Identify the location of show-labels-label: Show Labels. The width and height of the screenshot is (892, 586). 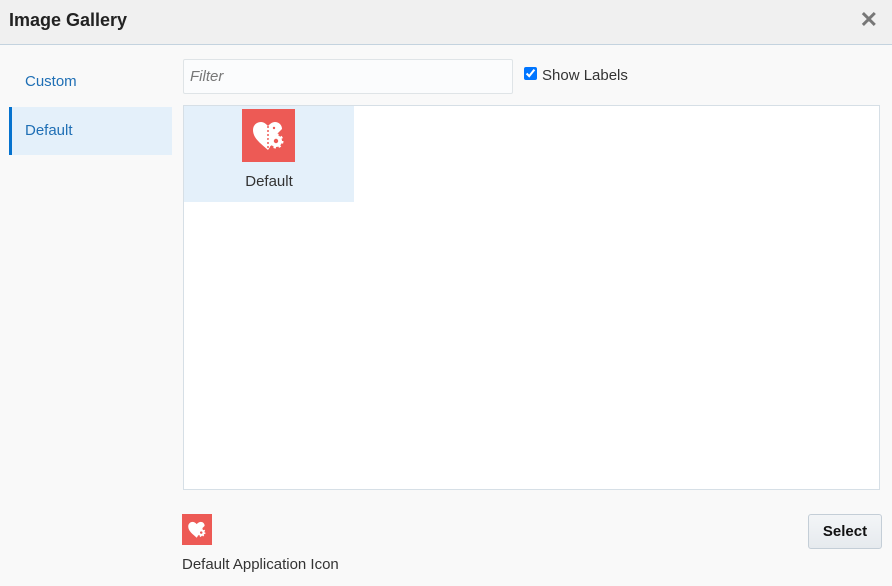
(585, 75).